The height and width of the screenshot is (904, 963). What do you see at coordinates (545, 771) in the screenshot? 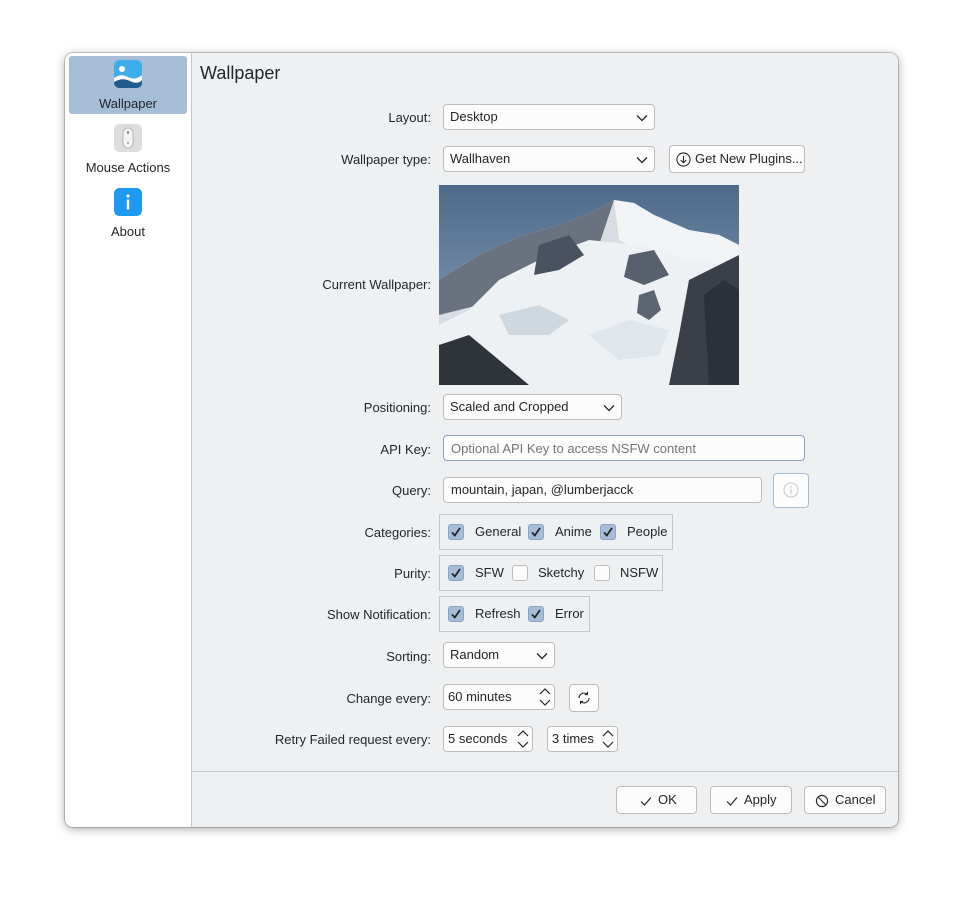
I see `footer-divider` at bounding box center [545, 771].